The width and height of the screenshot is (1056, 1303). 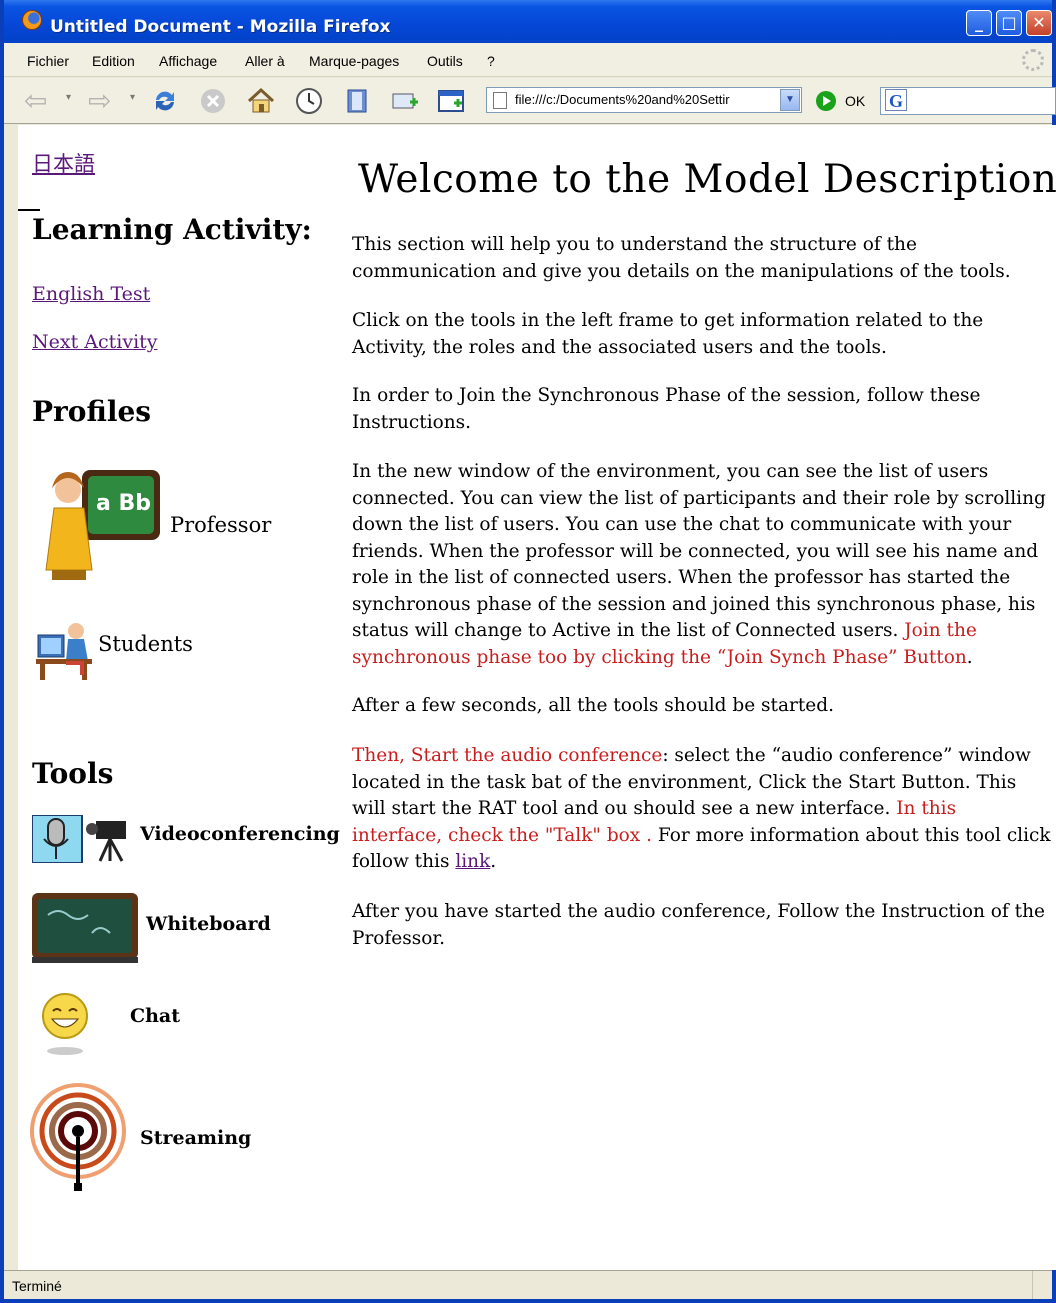 What do you see at coordinates (113, 61) in the screenshot?
I see `menu-edition: Edition` at bounding box center [113, 61].